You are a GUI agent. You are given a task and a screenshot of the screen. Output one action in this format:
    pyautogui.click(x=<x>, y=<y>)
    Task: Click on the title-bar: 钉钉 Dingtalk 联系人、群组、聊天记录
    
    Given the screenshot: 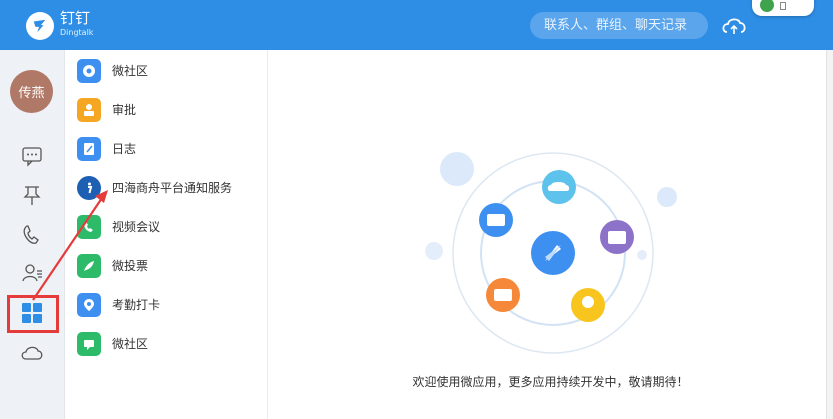 What is the action you would take?
    pyautogui.click(x=416, y=25)
    